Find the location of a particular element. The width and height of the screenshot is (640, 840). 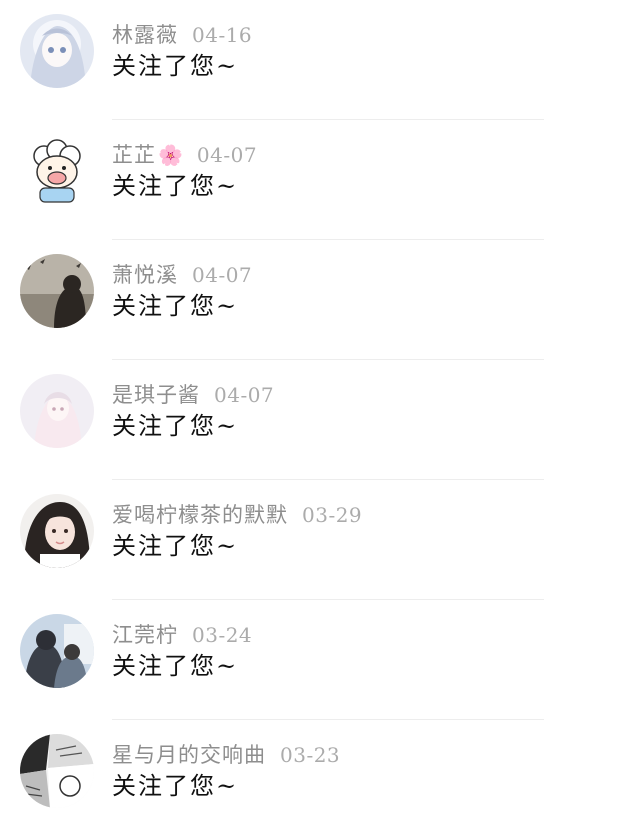

notification-row: 芷芷 🌸 04-07 关注了您~ is located at coordinates (320, 180).